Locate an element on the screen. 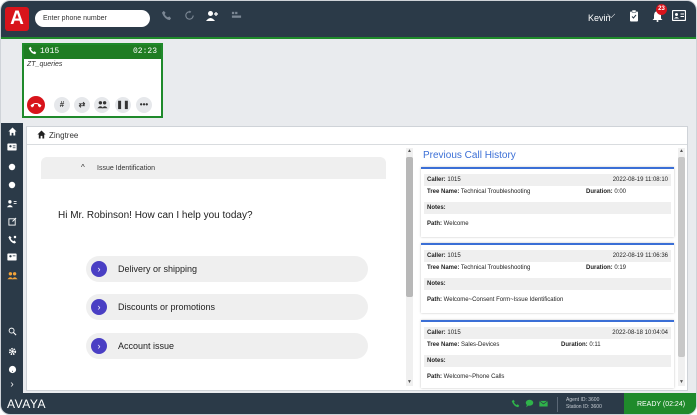 The image size is (697, 415). option-account: › Account issue is located at coordinates (227, 346).